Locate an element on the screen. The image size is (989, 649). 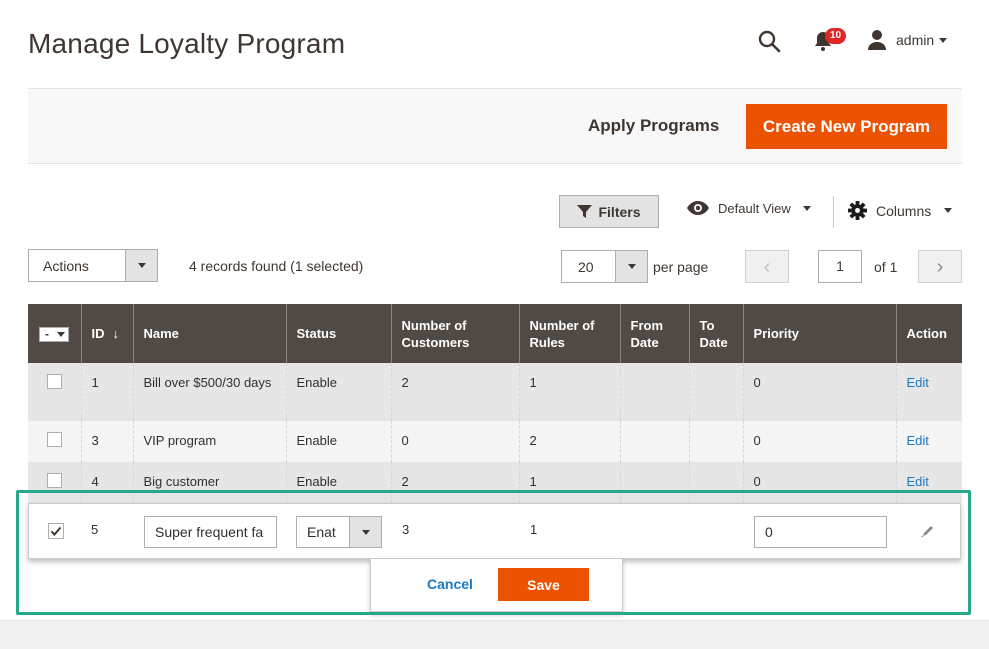
column-header-rules: Number of Rules is located at coordinates (569, 333).